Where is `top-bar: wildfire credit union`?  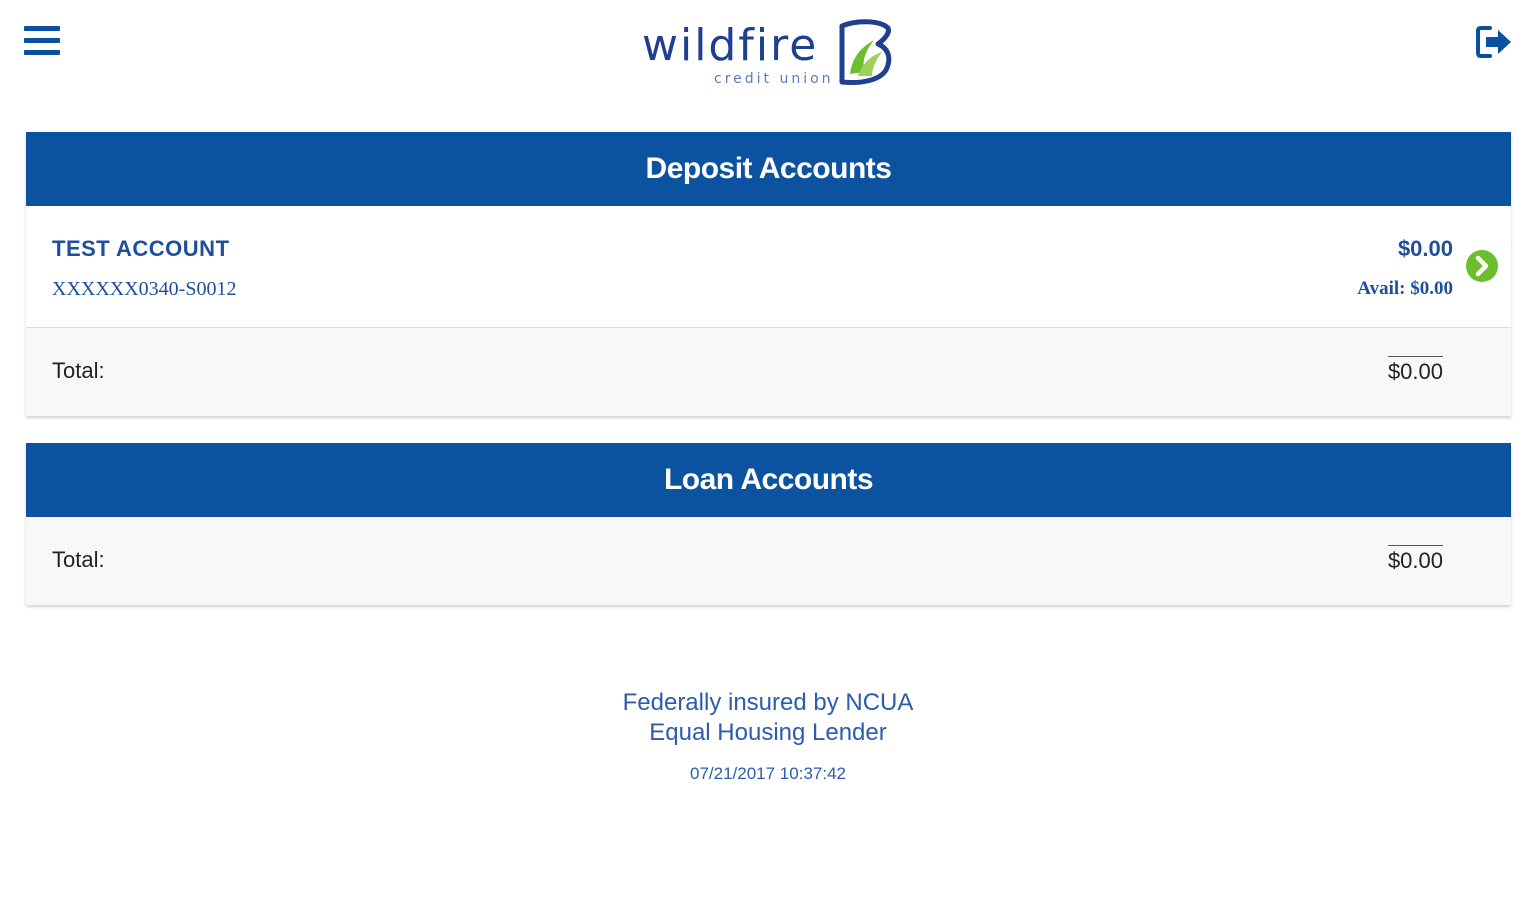
top-bar: wildfire credit union is located at coordinates (768, 55).